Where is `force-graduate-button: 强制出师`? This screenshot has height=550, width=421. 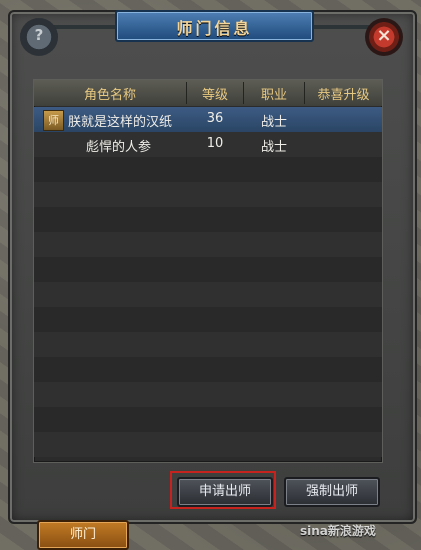
force-graduate-button: 强制出师 is located at coordinates (332, 492).